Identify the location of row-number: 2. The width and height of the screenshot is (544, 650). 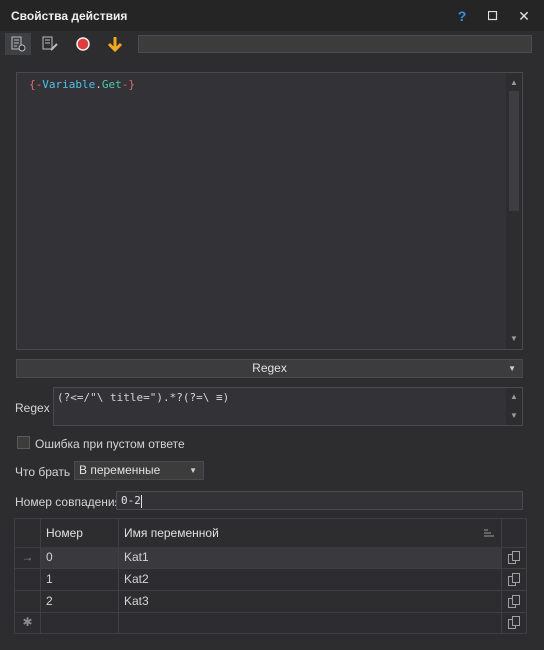
(79, 601).